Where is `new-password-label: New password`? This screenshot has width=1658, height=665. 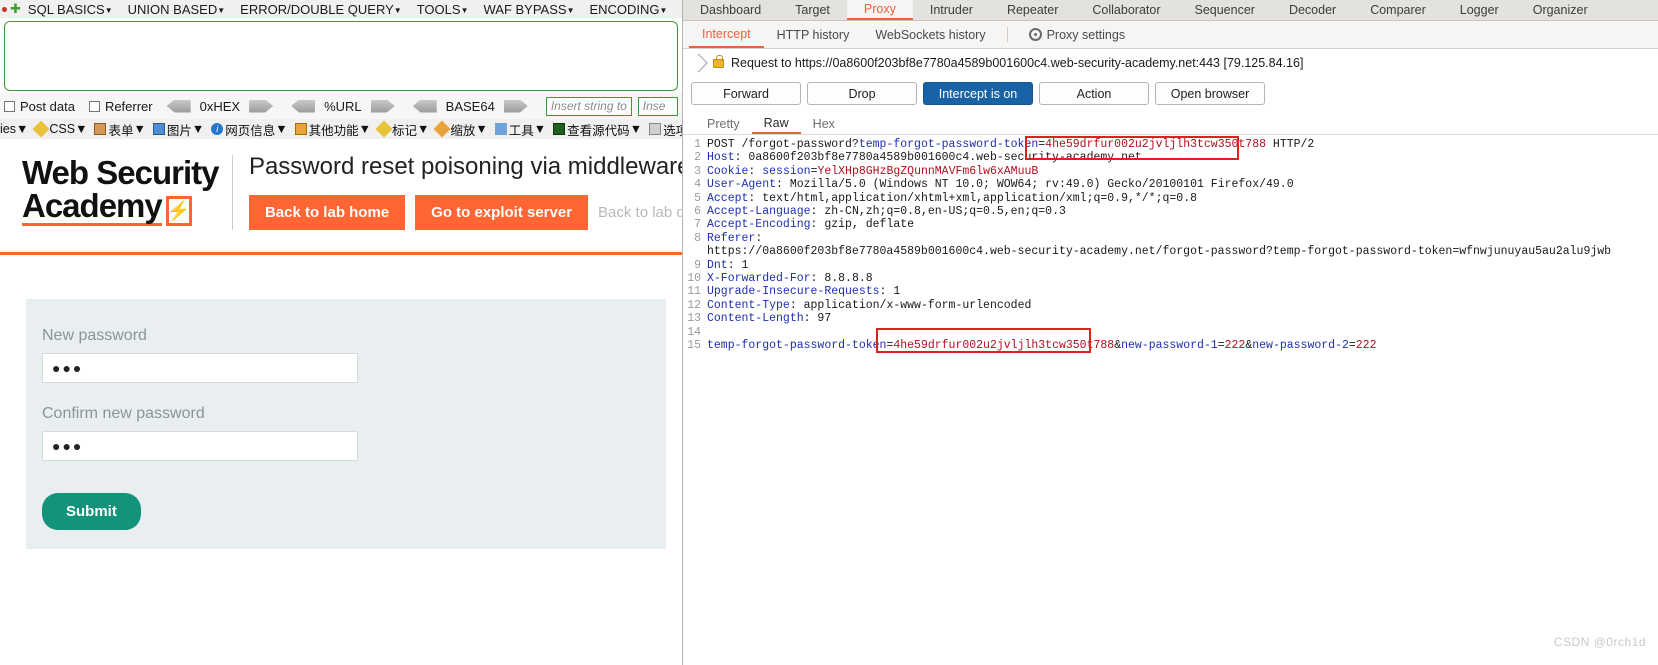 new-password-label: New password is located at coordinates (94, 335).